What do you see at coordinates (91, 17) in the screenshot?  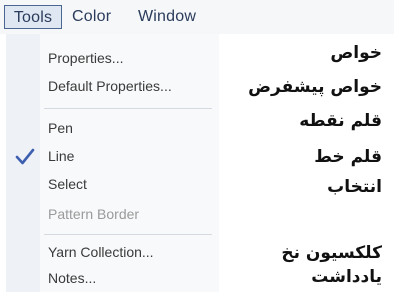 I see `menu-color: Color` at bounding box center [91, 17].